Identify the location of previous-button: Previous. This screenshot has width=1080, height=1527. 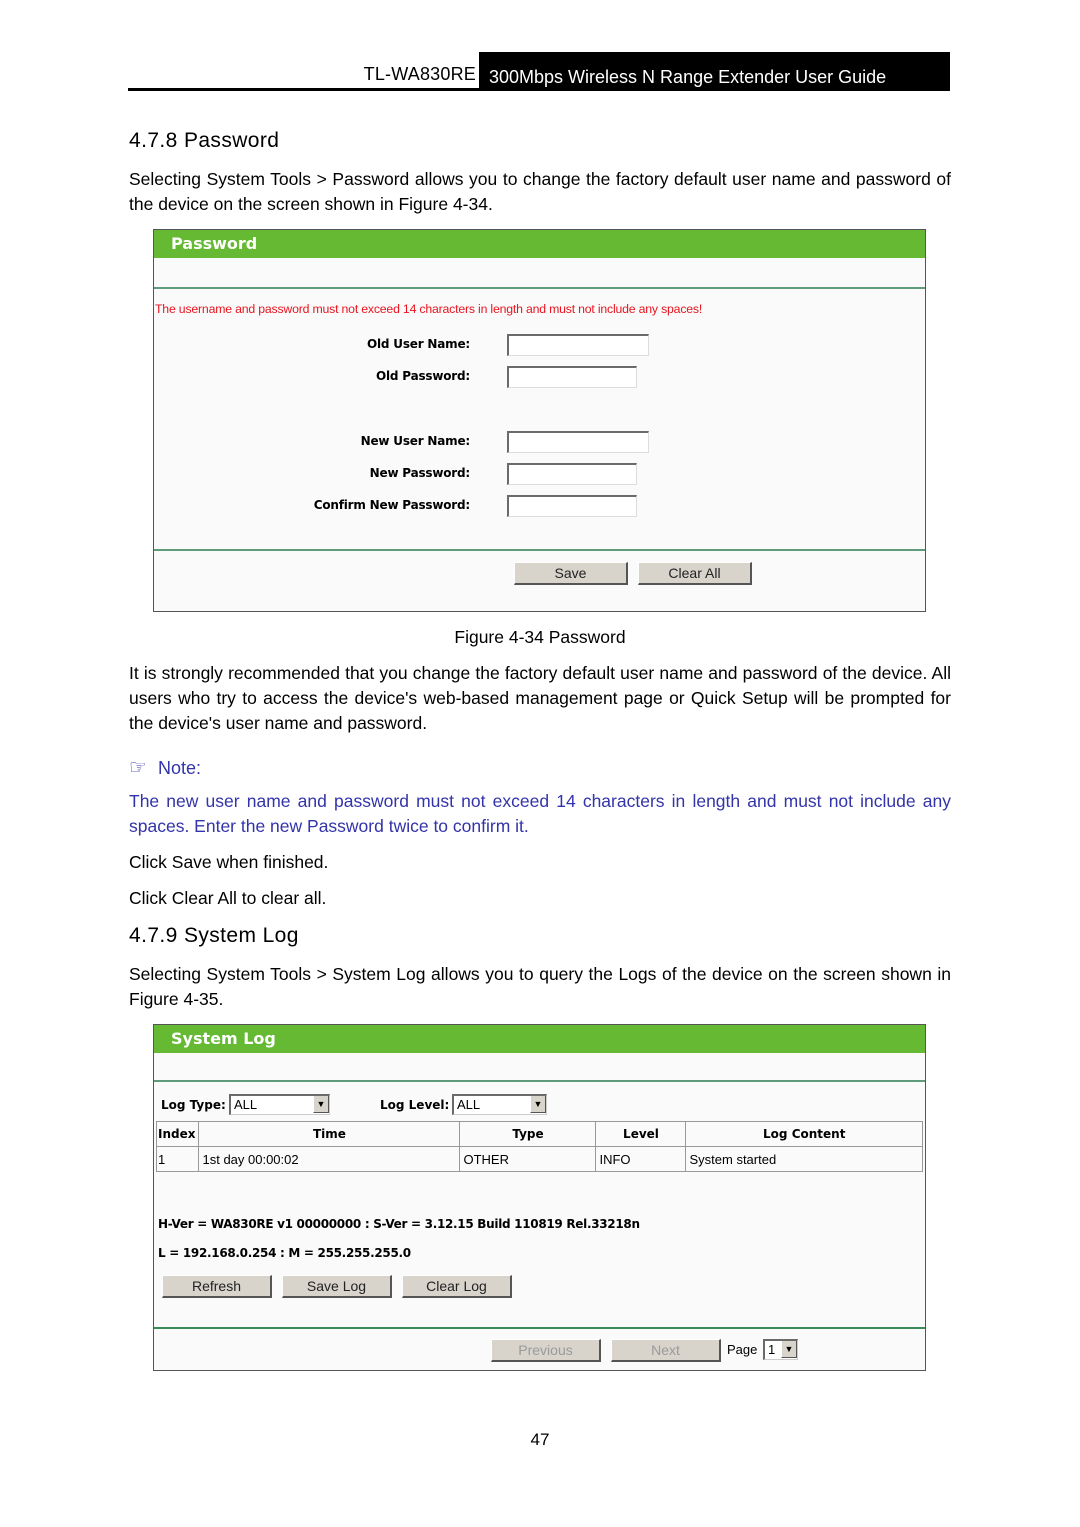
(546, 1350).